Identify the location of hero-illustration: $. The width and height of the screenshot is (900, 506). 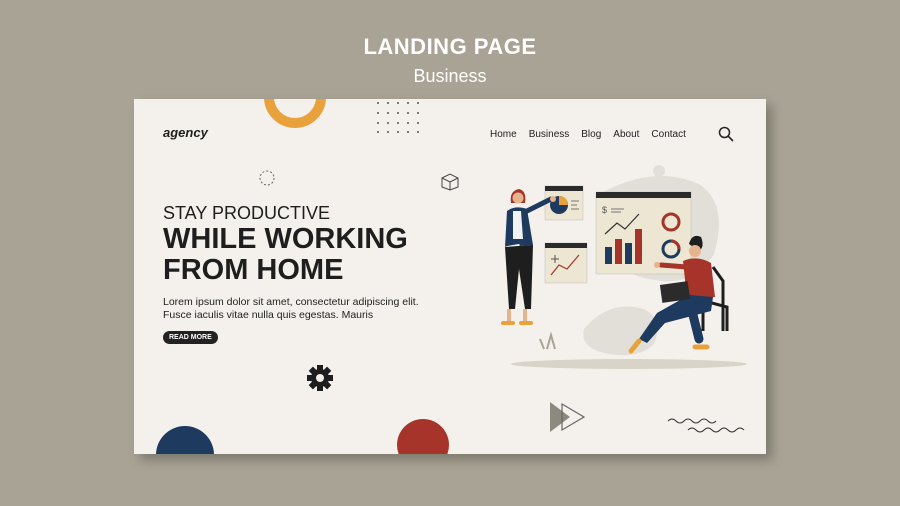
(624, 267).